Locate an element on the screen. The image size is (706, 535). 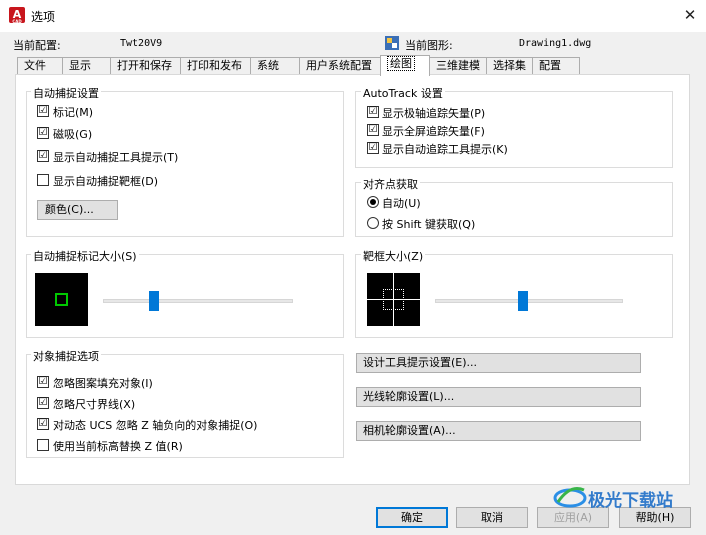
marker-size-slider-track is located at coordinates (198, 301).